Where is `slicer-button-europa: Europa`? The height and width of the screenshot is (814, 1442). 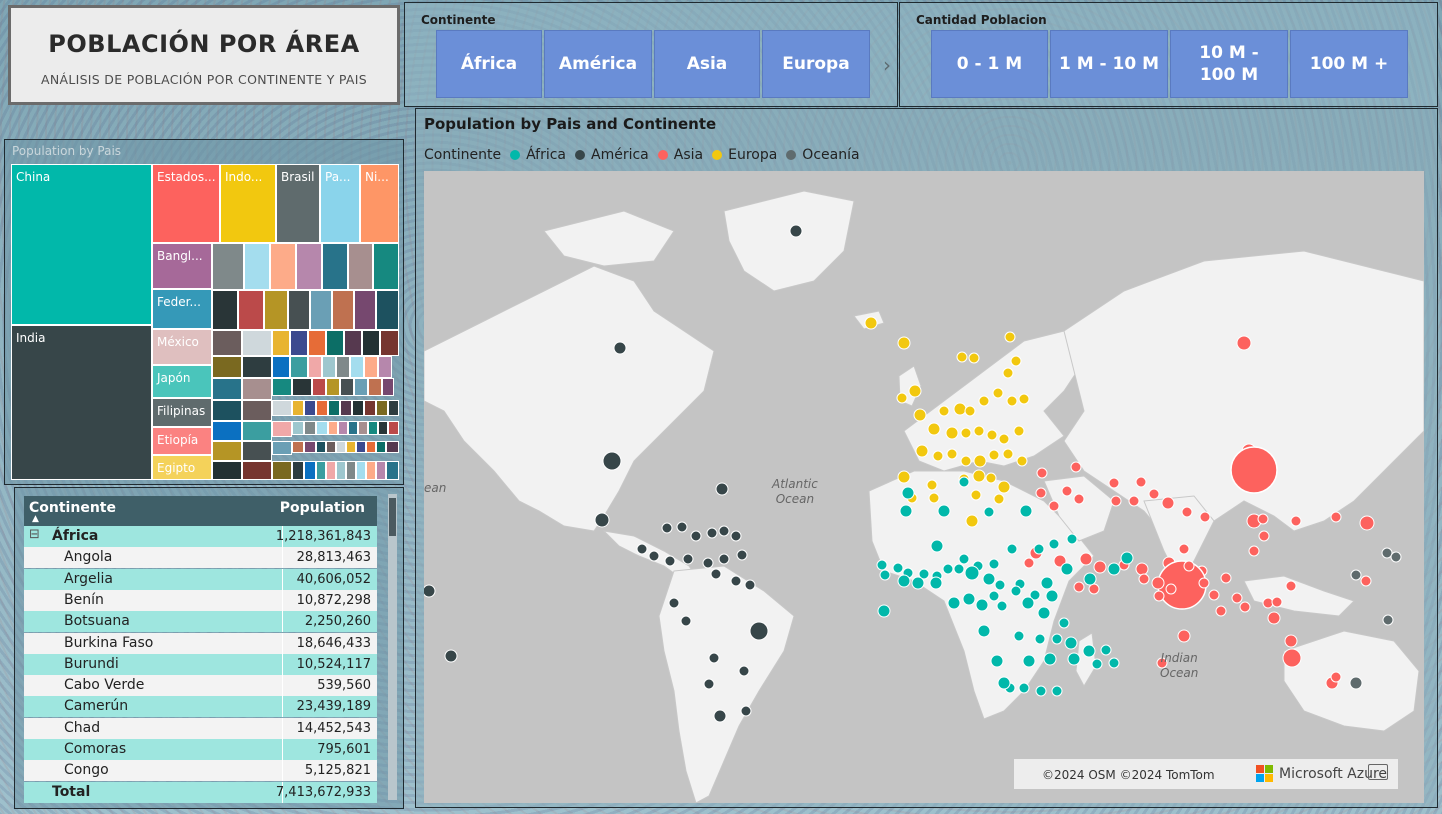 slicer-button-europa: Europa is located at coordinates (816, 64).